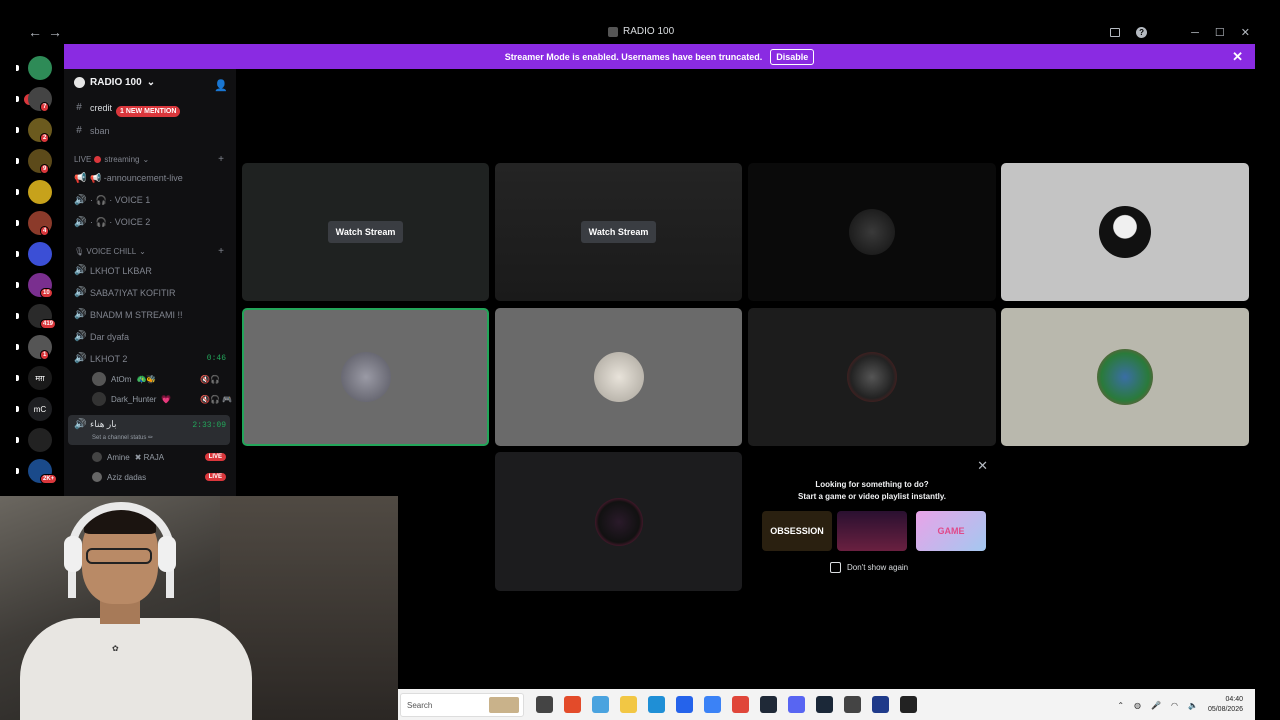 The width and height of the screenshot is (1280, 720). I want to click on server-header: RADIO 100 ⌄, so click(114, 82).